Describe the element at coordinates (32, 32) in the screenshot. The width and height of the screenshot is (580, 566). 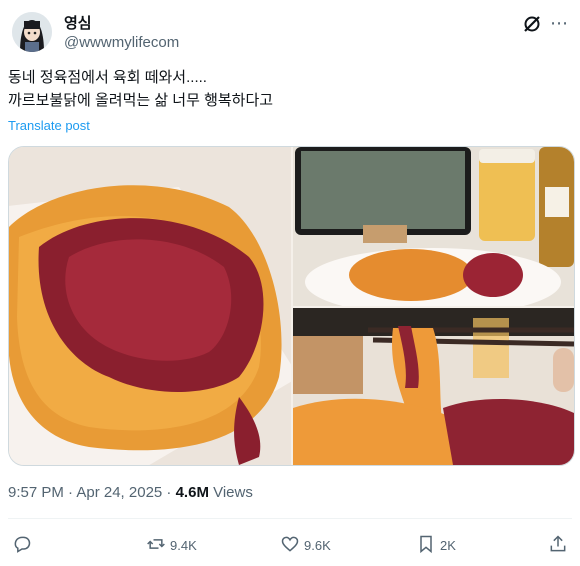
I see `avatar` at that location.